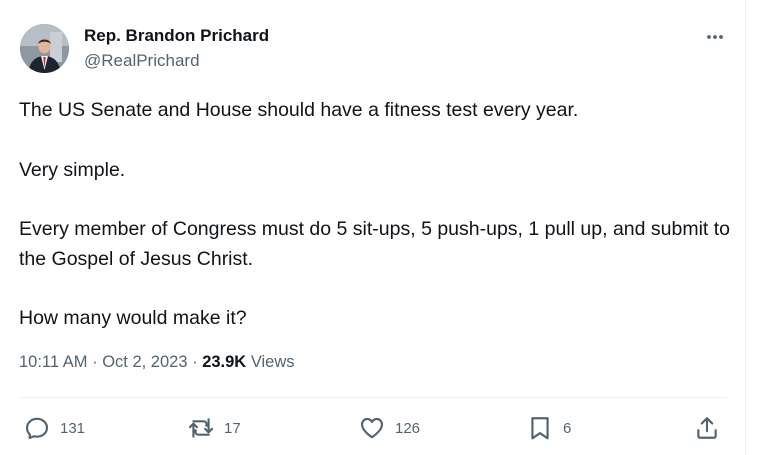 Image resolution: width=773 pixels, height=455 pixels. I want to click on share-button, so click(707, 428).